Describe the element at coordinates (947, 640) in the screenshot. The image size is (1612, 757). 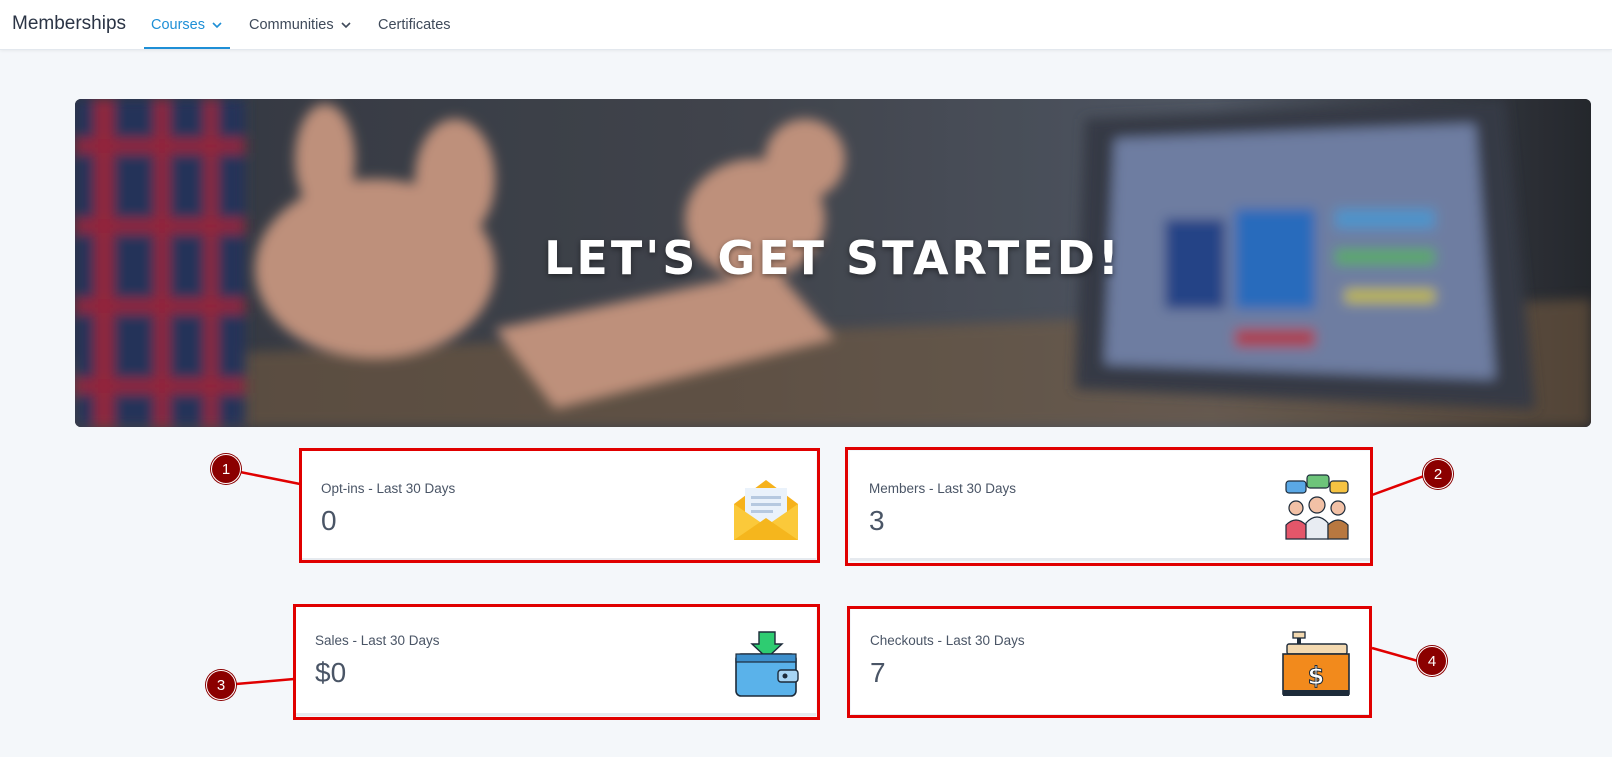
I see `stat-label: Checkouts - Last 30 Days` at that location.